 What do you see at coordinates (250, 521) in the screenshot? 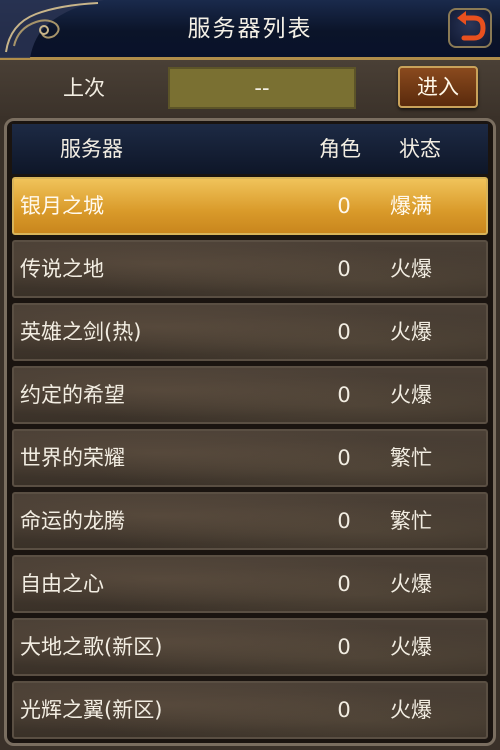
I see `server-row: 命运的龙腾 0 繁忙` at bounding box center [250, 521].